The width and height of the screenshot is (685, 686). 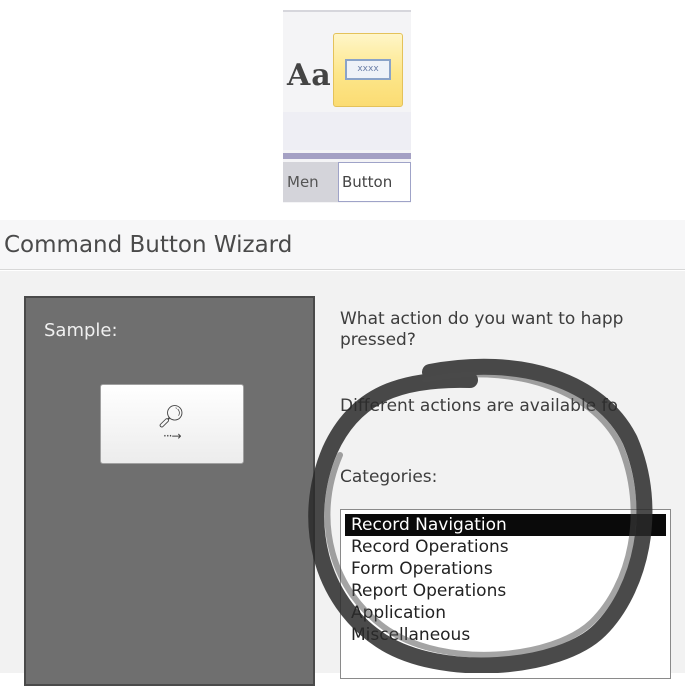 I want to click on category-item-record-navigation: Record Navigation, so click(x=505, y=525).